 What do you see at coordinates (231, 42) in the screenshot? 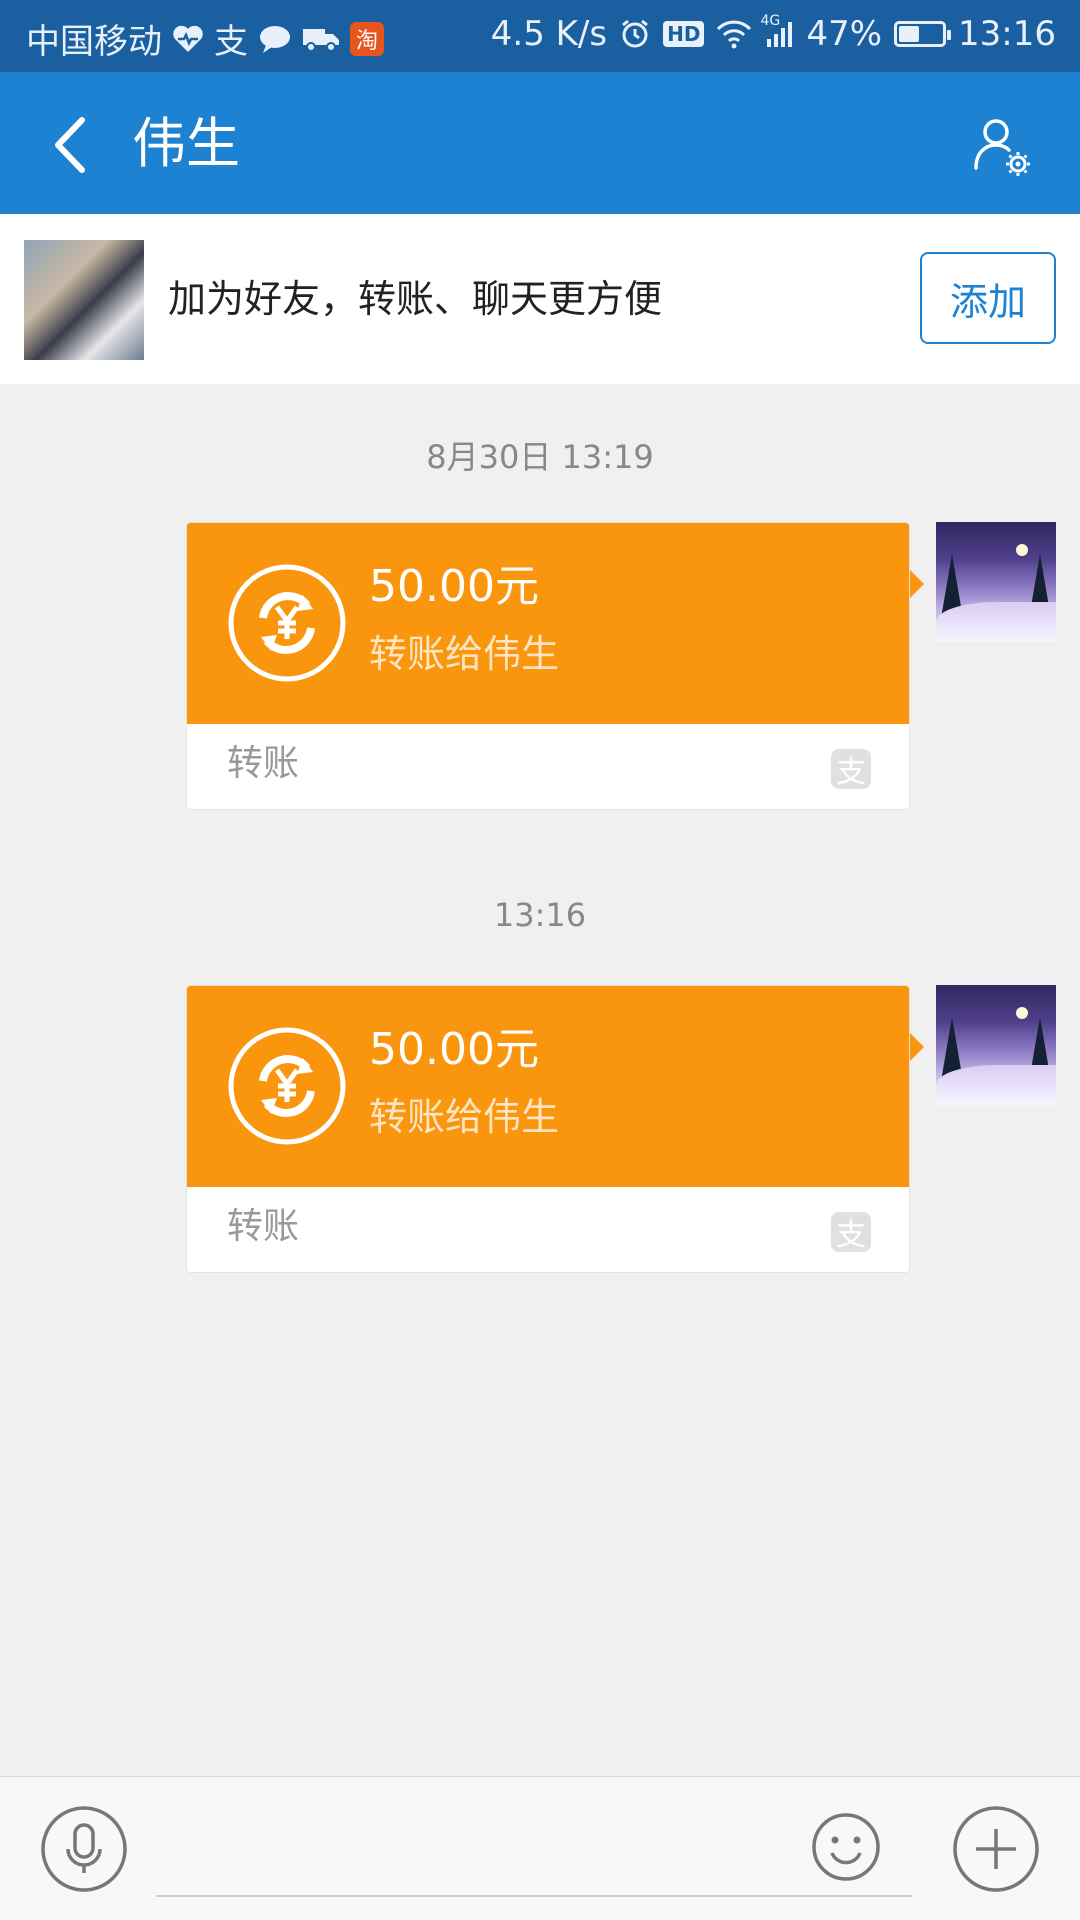
I see `alipay-notification-icon: 支` at bounding box center [231, 42].